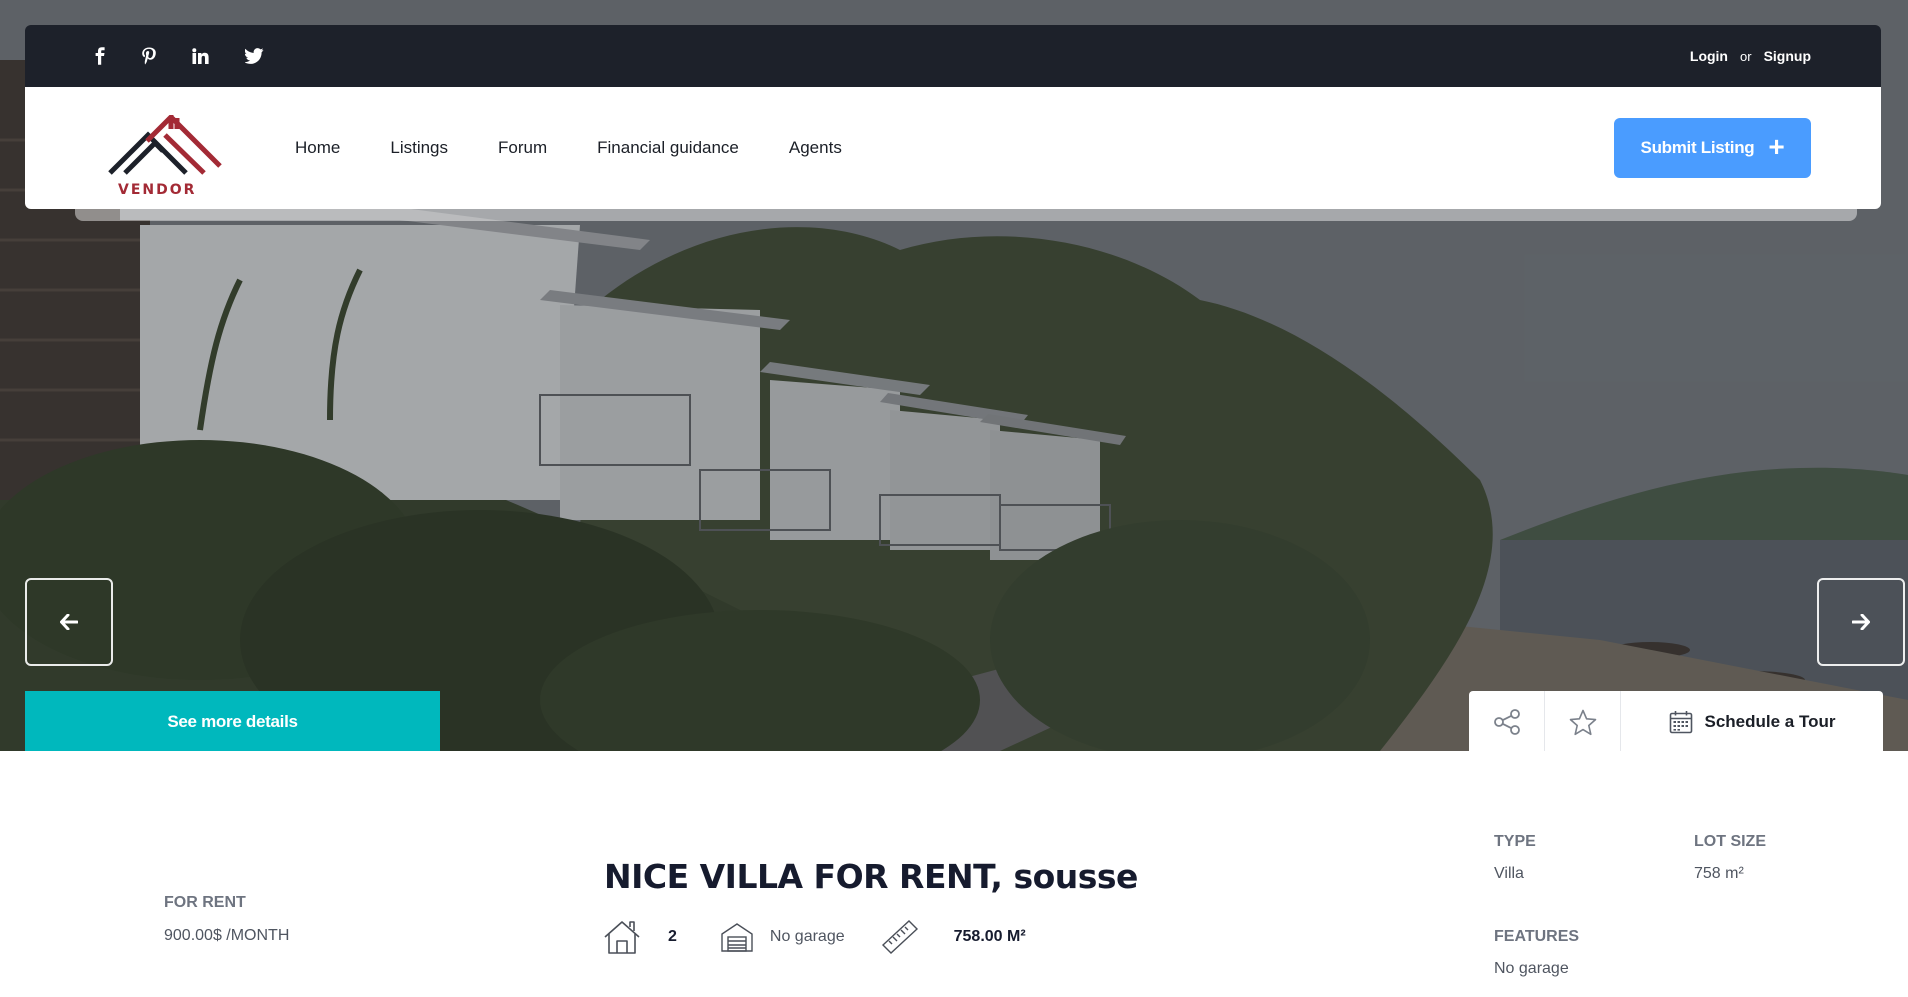 The image size is (1908, 997). What do you see at coordinates (522, 148) in the screenshot?
I see `nav-forum: Forum` at bounding box center [522, 148].